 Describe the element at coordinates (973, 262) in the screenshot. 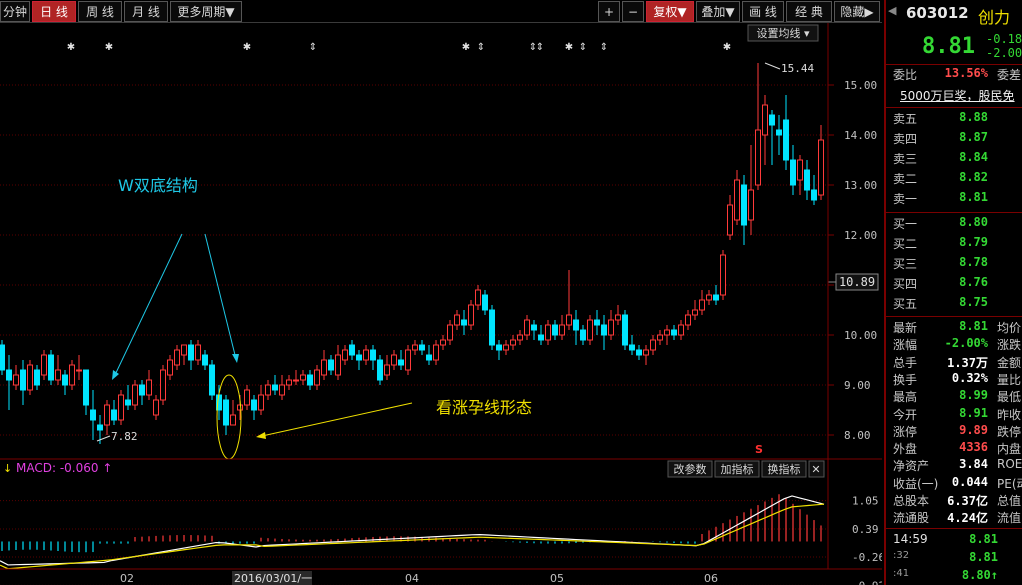

I see `bid-row-value: 8.78` at that location.